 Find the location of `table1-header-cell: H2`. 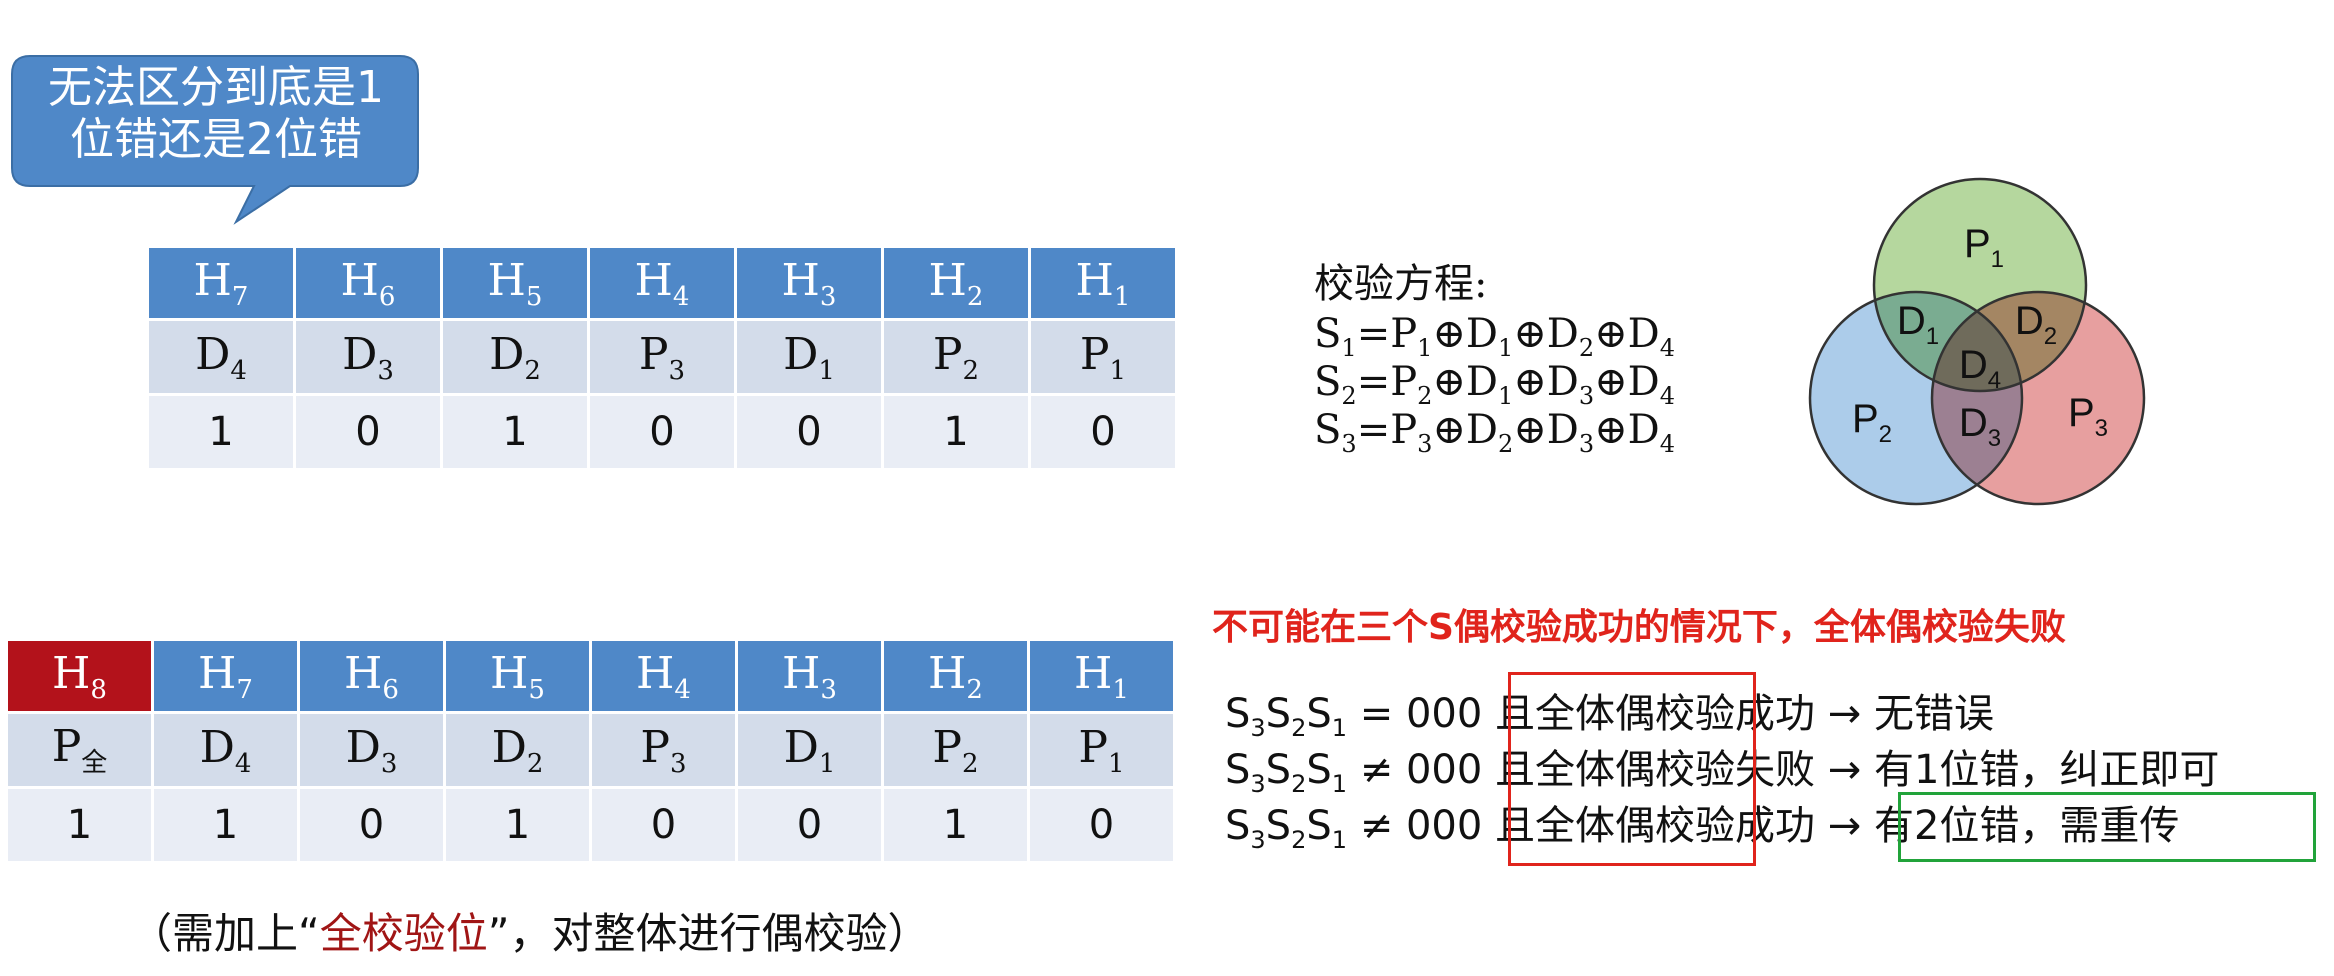

table1-header-cell: H2 is located at coordinates (956, 283).